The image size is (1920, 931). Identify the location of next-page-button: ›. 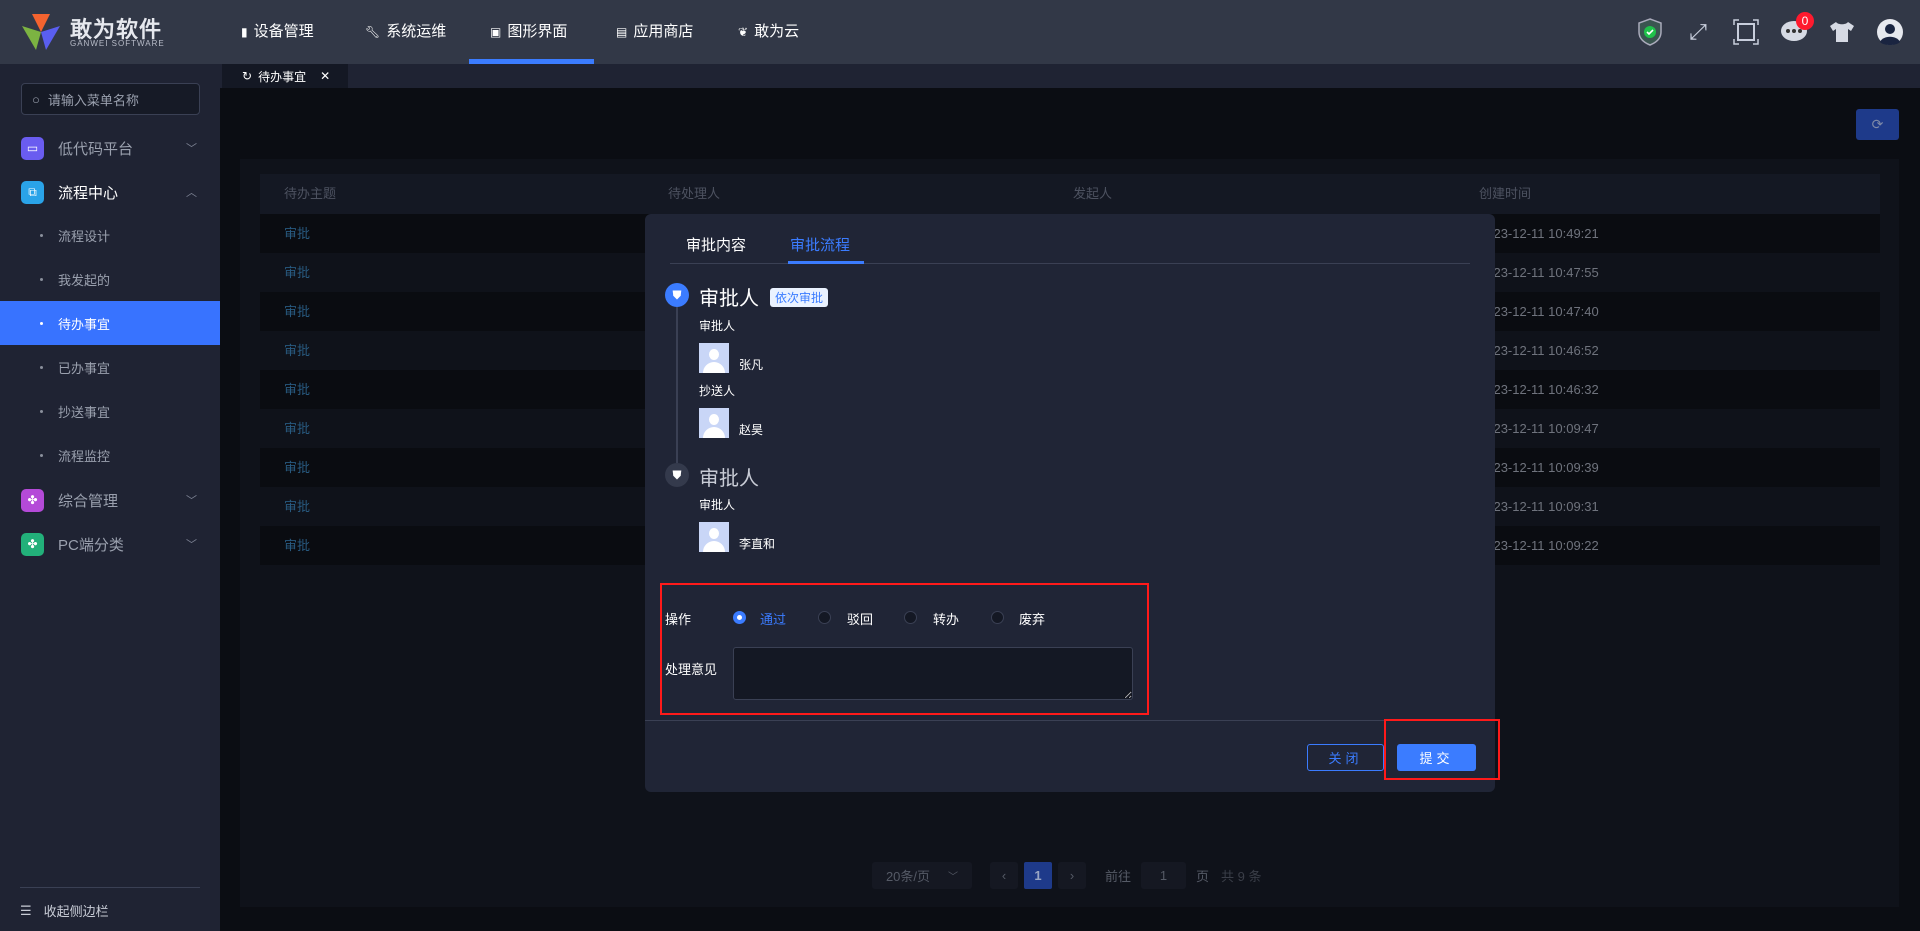
(1072, 875).